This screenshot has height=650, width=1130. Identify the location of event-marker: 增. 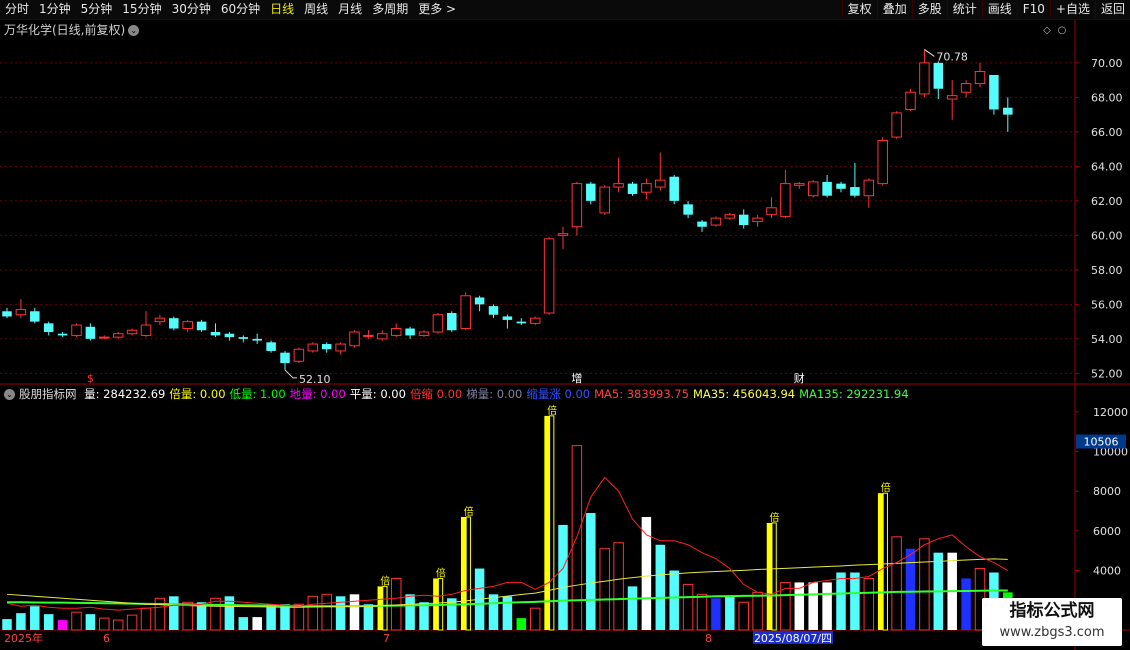
(576, 378).